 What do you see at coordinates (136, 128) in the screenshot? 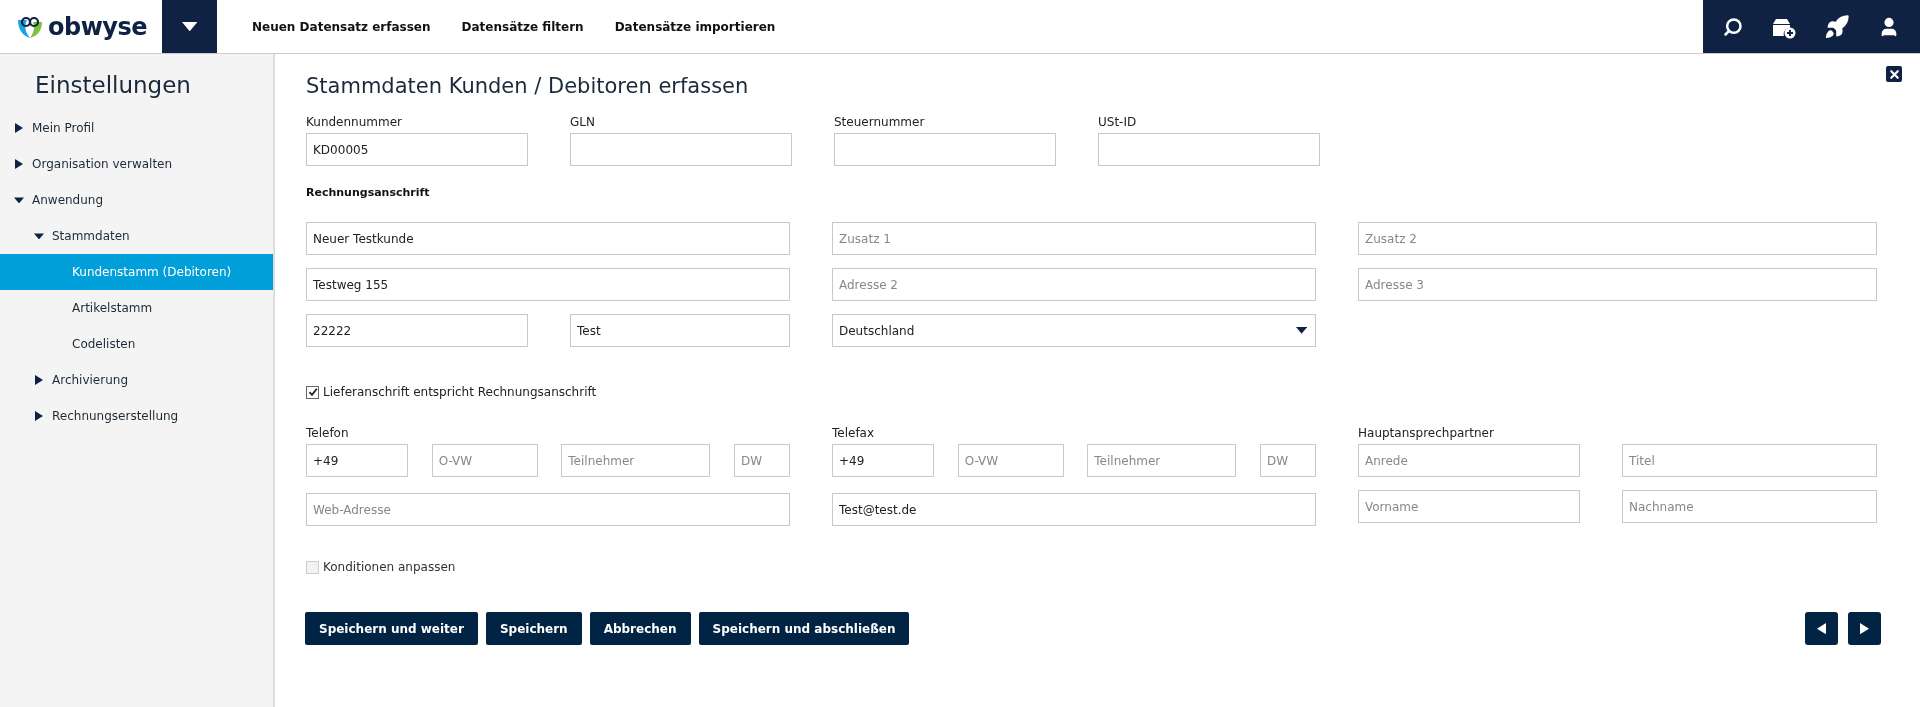
I see `sidebar-item: Mein Profil` at bounding box center [136, 128].